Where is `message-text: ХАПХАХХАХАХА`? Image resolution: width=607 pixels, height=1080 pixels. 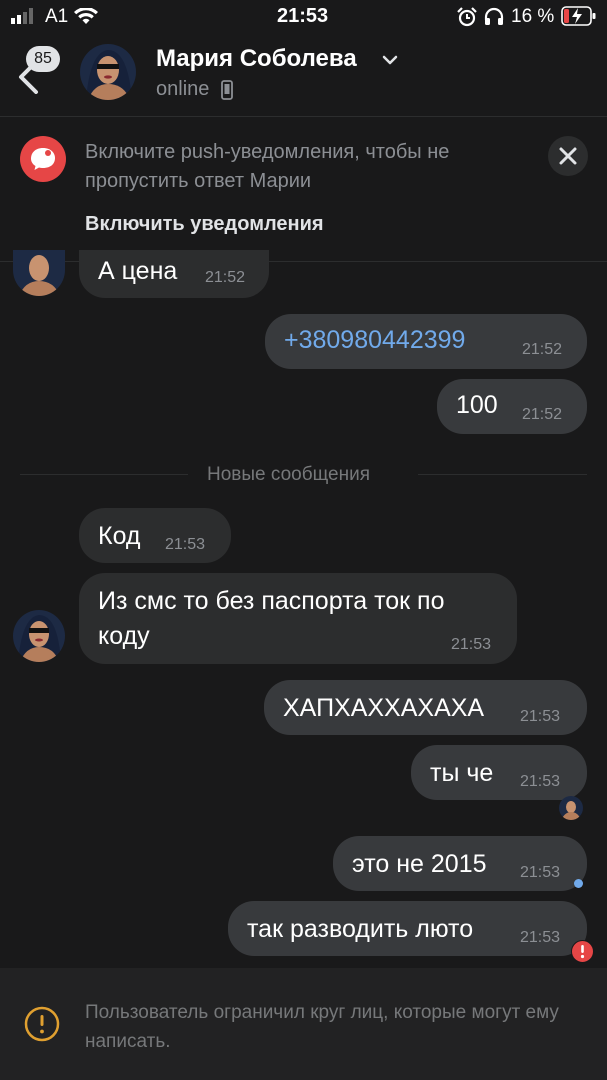
message-text: ХАПХАХХАХАХА is located at coordinates (384, 708).